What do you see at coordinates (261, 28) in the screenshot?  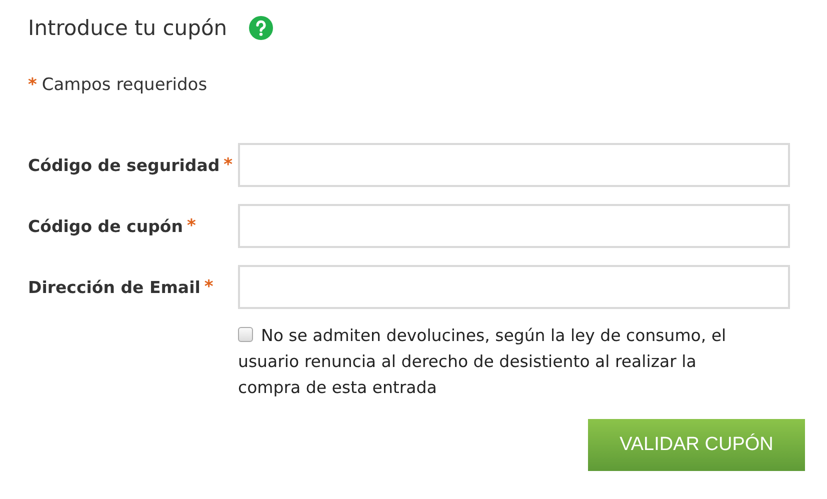 I see `help-icon` at bounding box center [261, 28].